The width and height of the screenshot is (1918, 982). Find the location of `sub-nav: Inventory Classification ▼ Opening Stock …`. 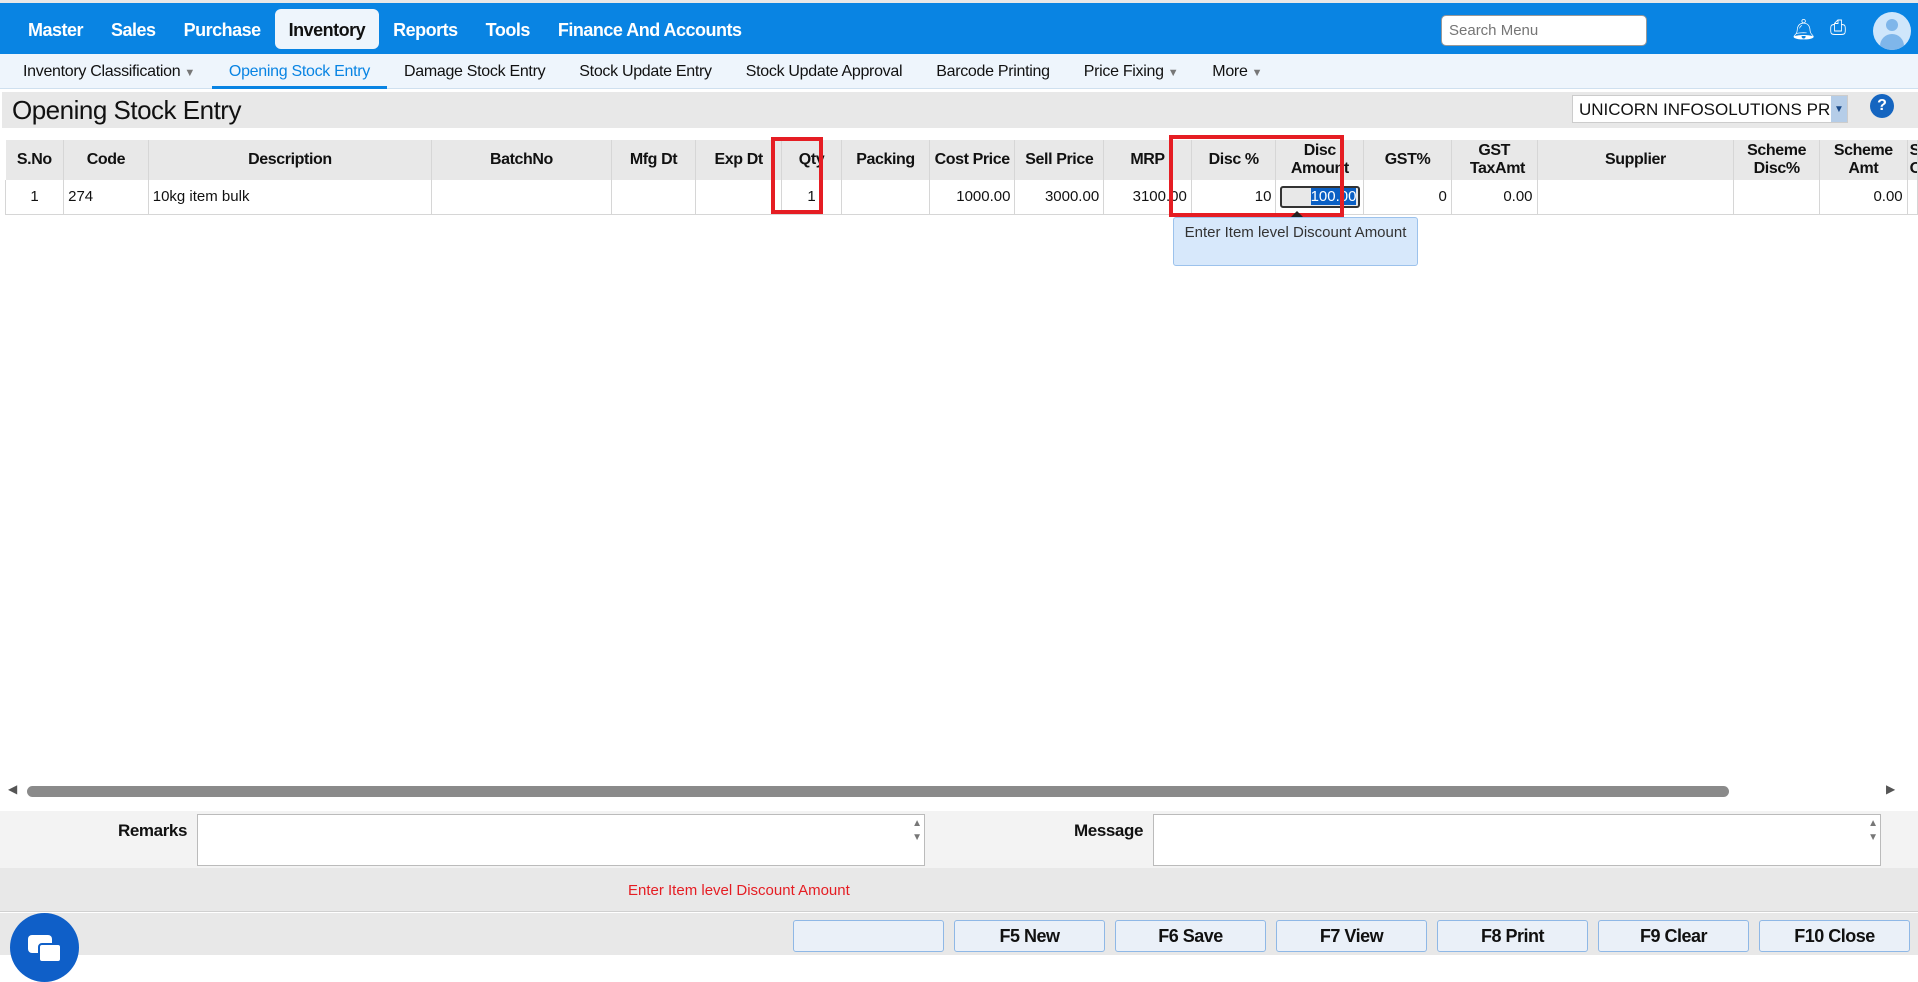

sub-nav: Inventory Classification ▼ Opening Stock … is located at coordinates (959, 71).